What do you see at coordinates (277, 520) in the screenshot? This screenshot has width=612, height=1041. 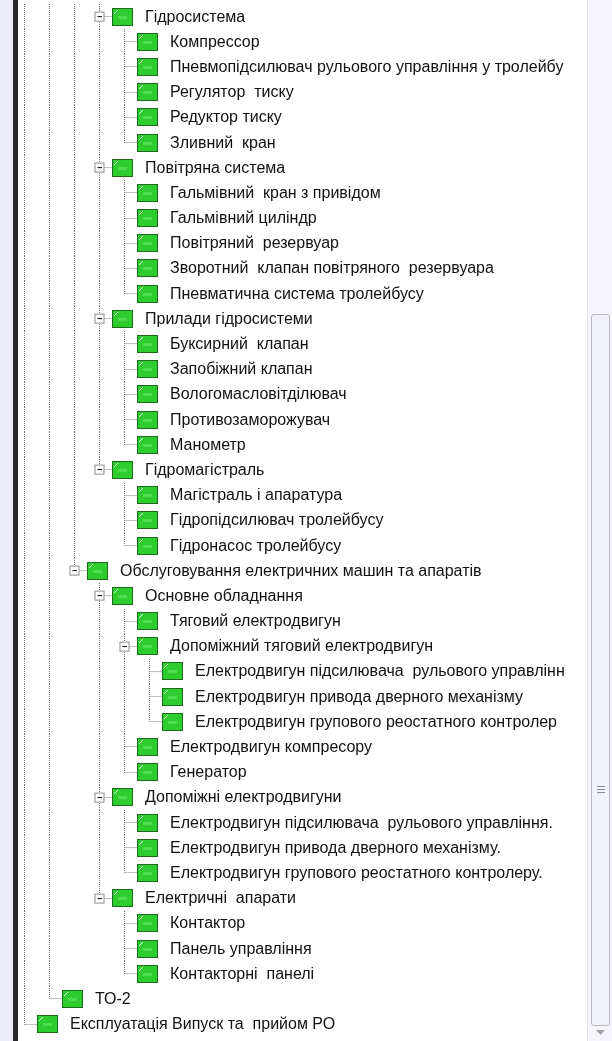 I see `tree-item-label: Гідропідсилювач тролейбусу` at bounding box center [277, 520].